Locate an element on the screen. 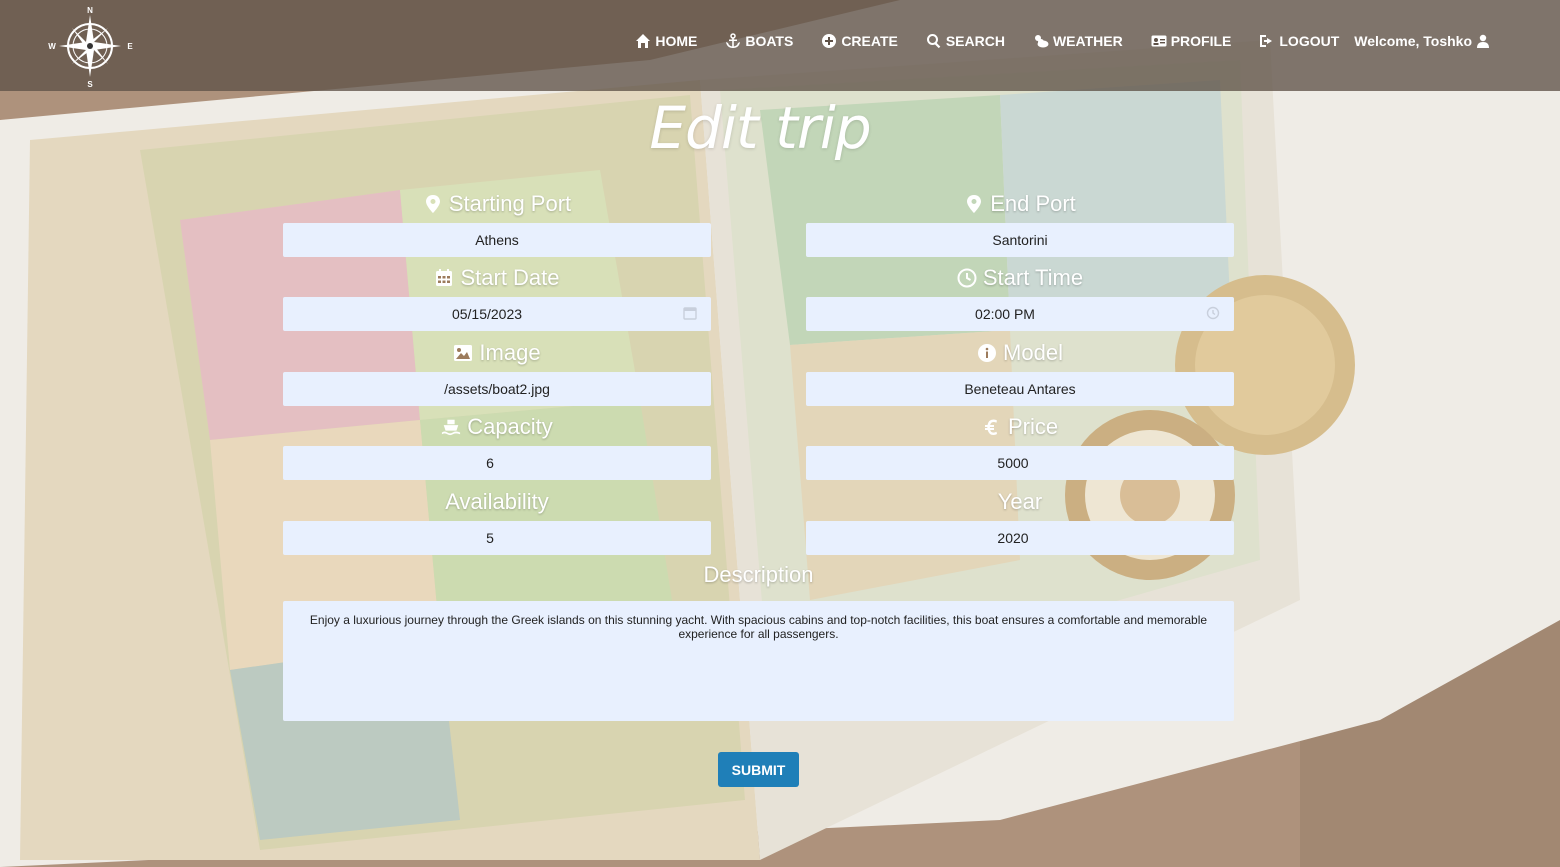  end-port-field: End Port Santorini is located at coordinates (1020, 223).